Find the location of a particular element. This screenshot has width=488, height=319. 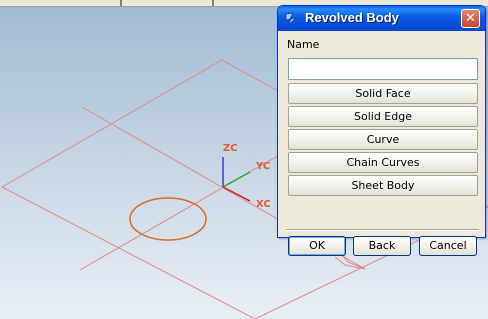

sheet-body-button: Sheet Body is located at coordinates (383, 185).